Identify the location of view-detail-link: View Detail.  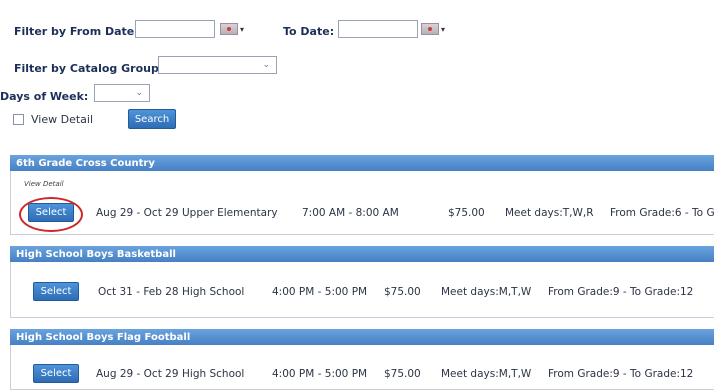
(44, 184).